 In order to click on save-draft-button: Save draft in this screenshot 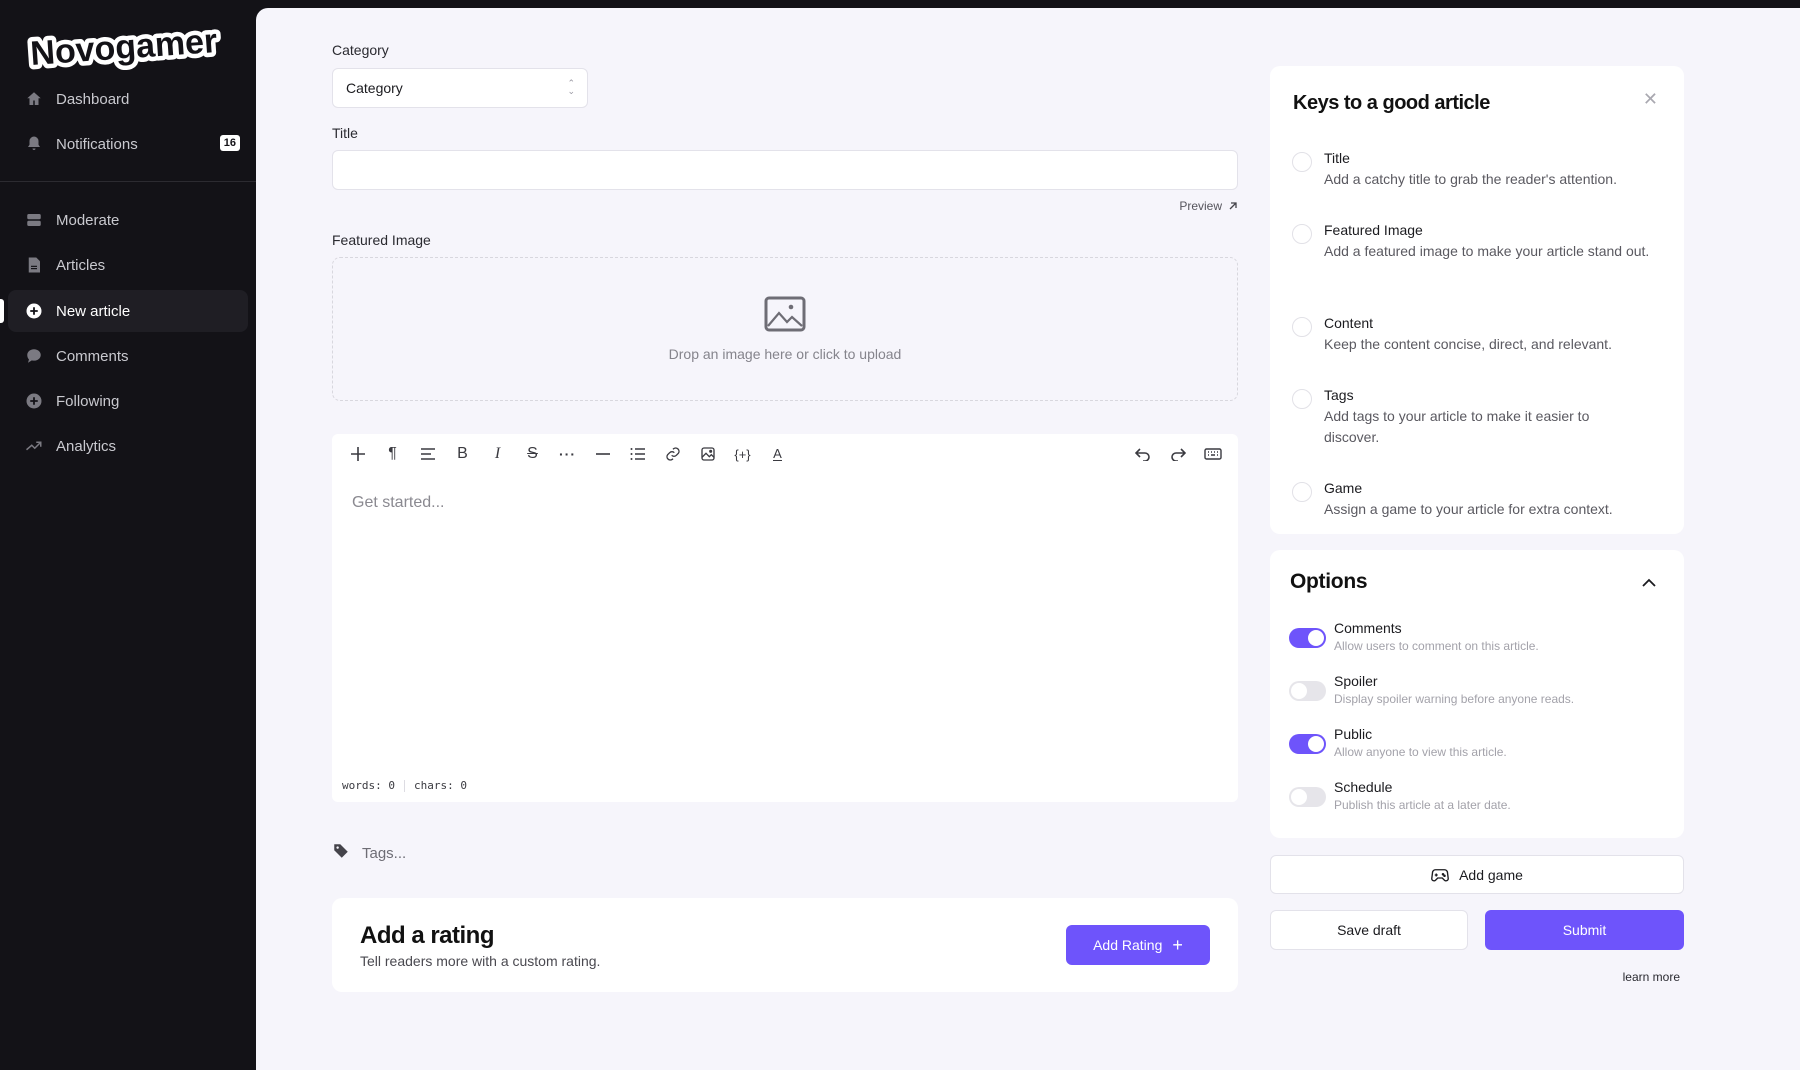, I will do `click(1369, 930)`.